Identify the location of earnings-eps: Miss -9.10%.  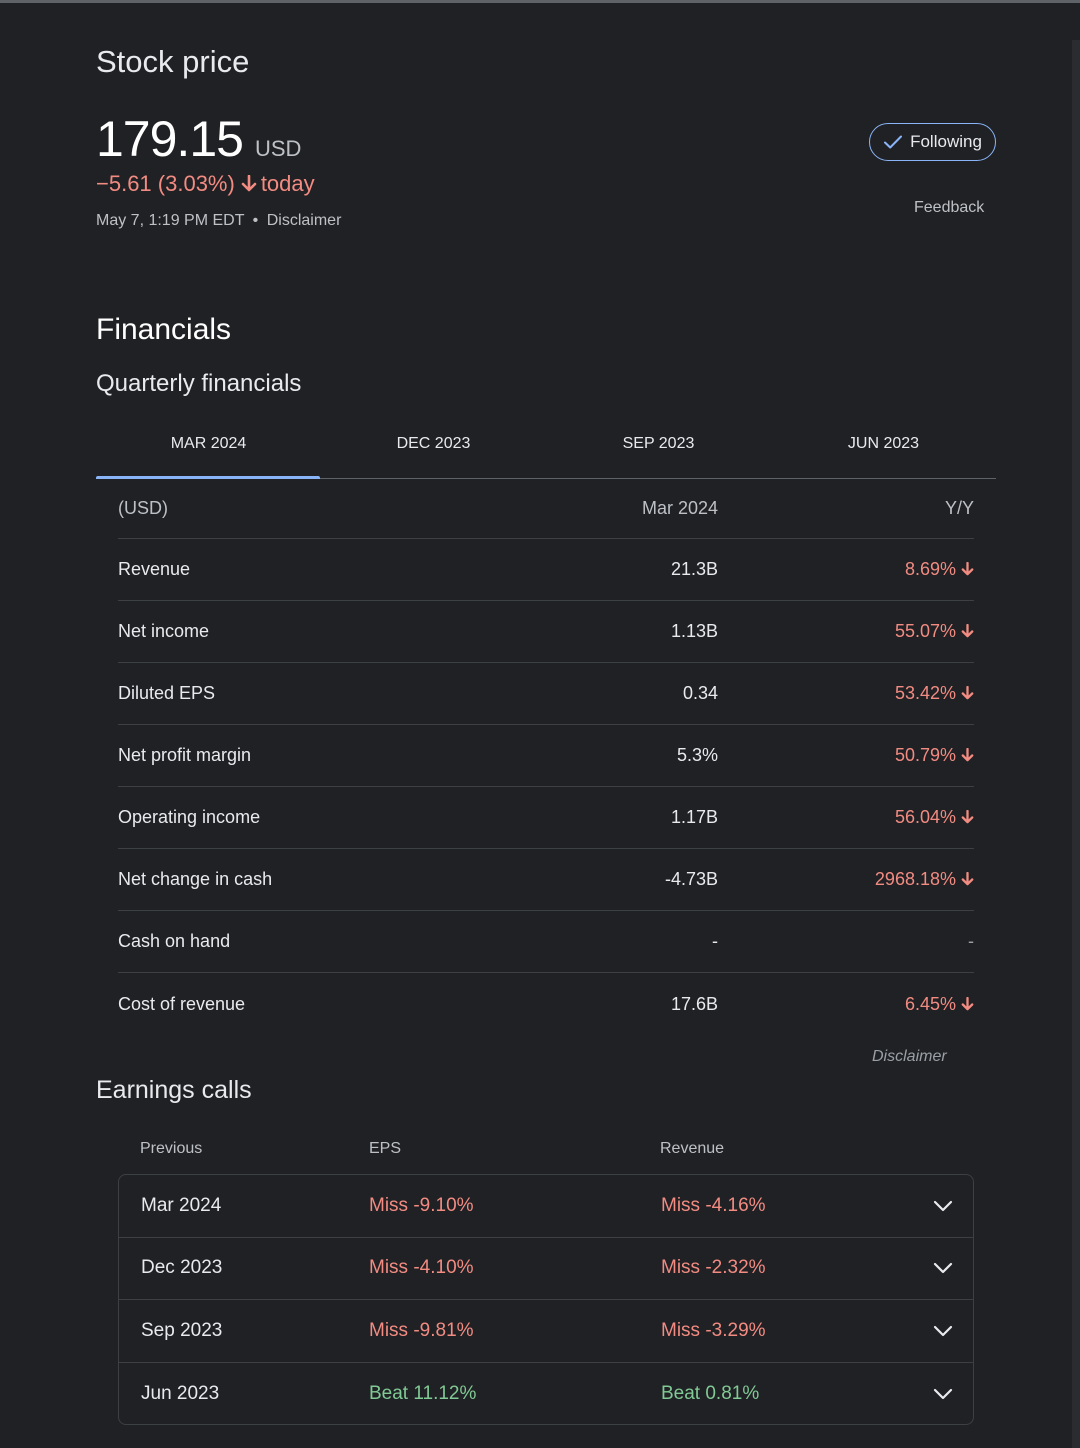
(421, 1205).